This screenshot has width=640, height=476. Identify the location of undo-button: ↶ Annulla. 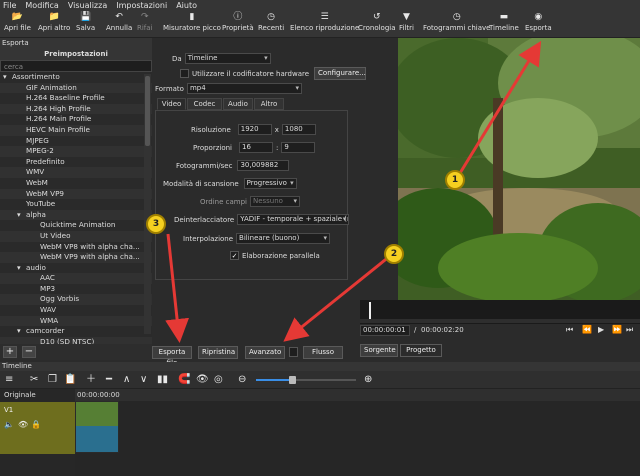
(119, 24).